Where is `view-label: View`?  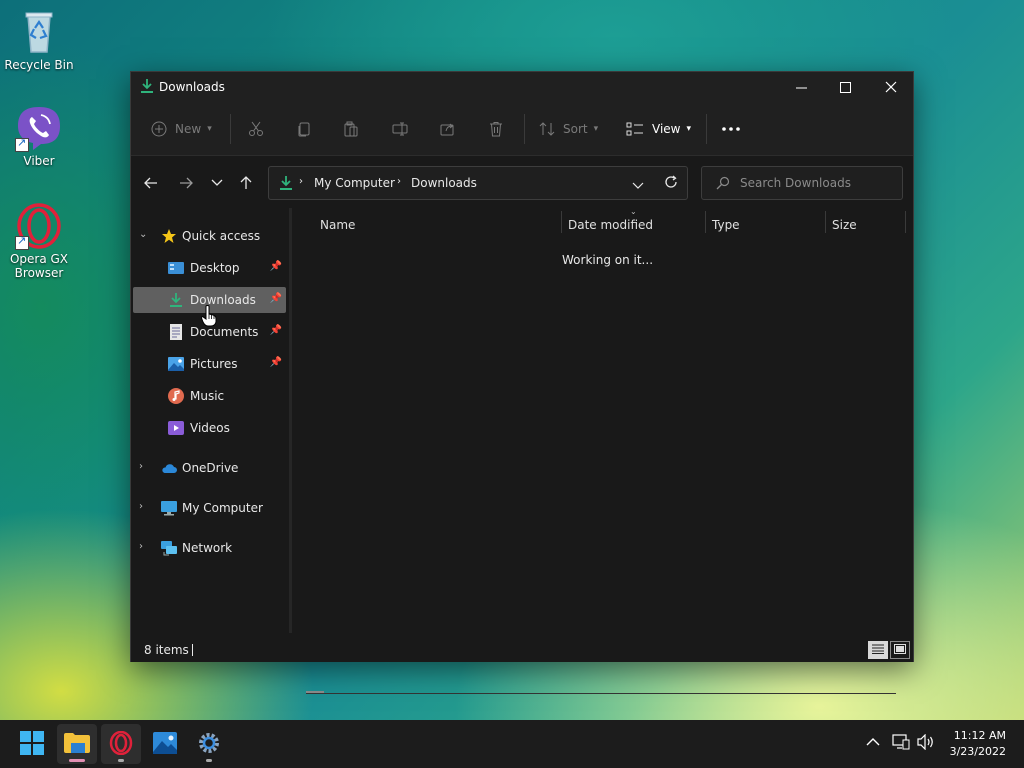
view-label: View is located at coordinates (666, 129).